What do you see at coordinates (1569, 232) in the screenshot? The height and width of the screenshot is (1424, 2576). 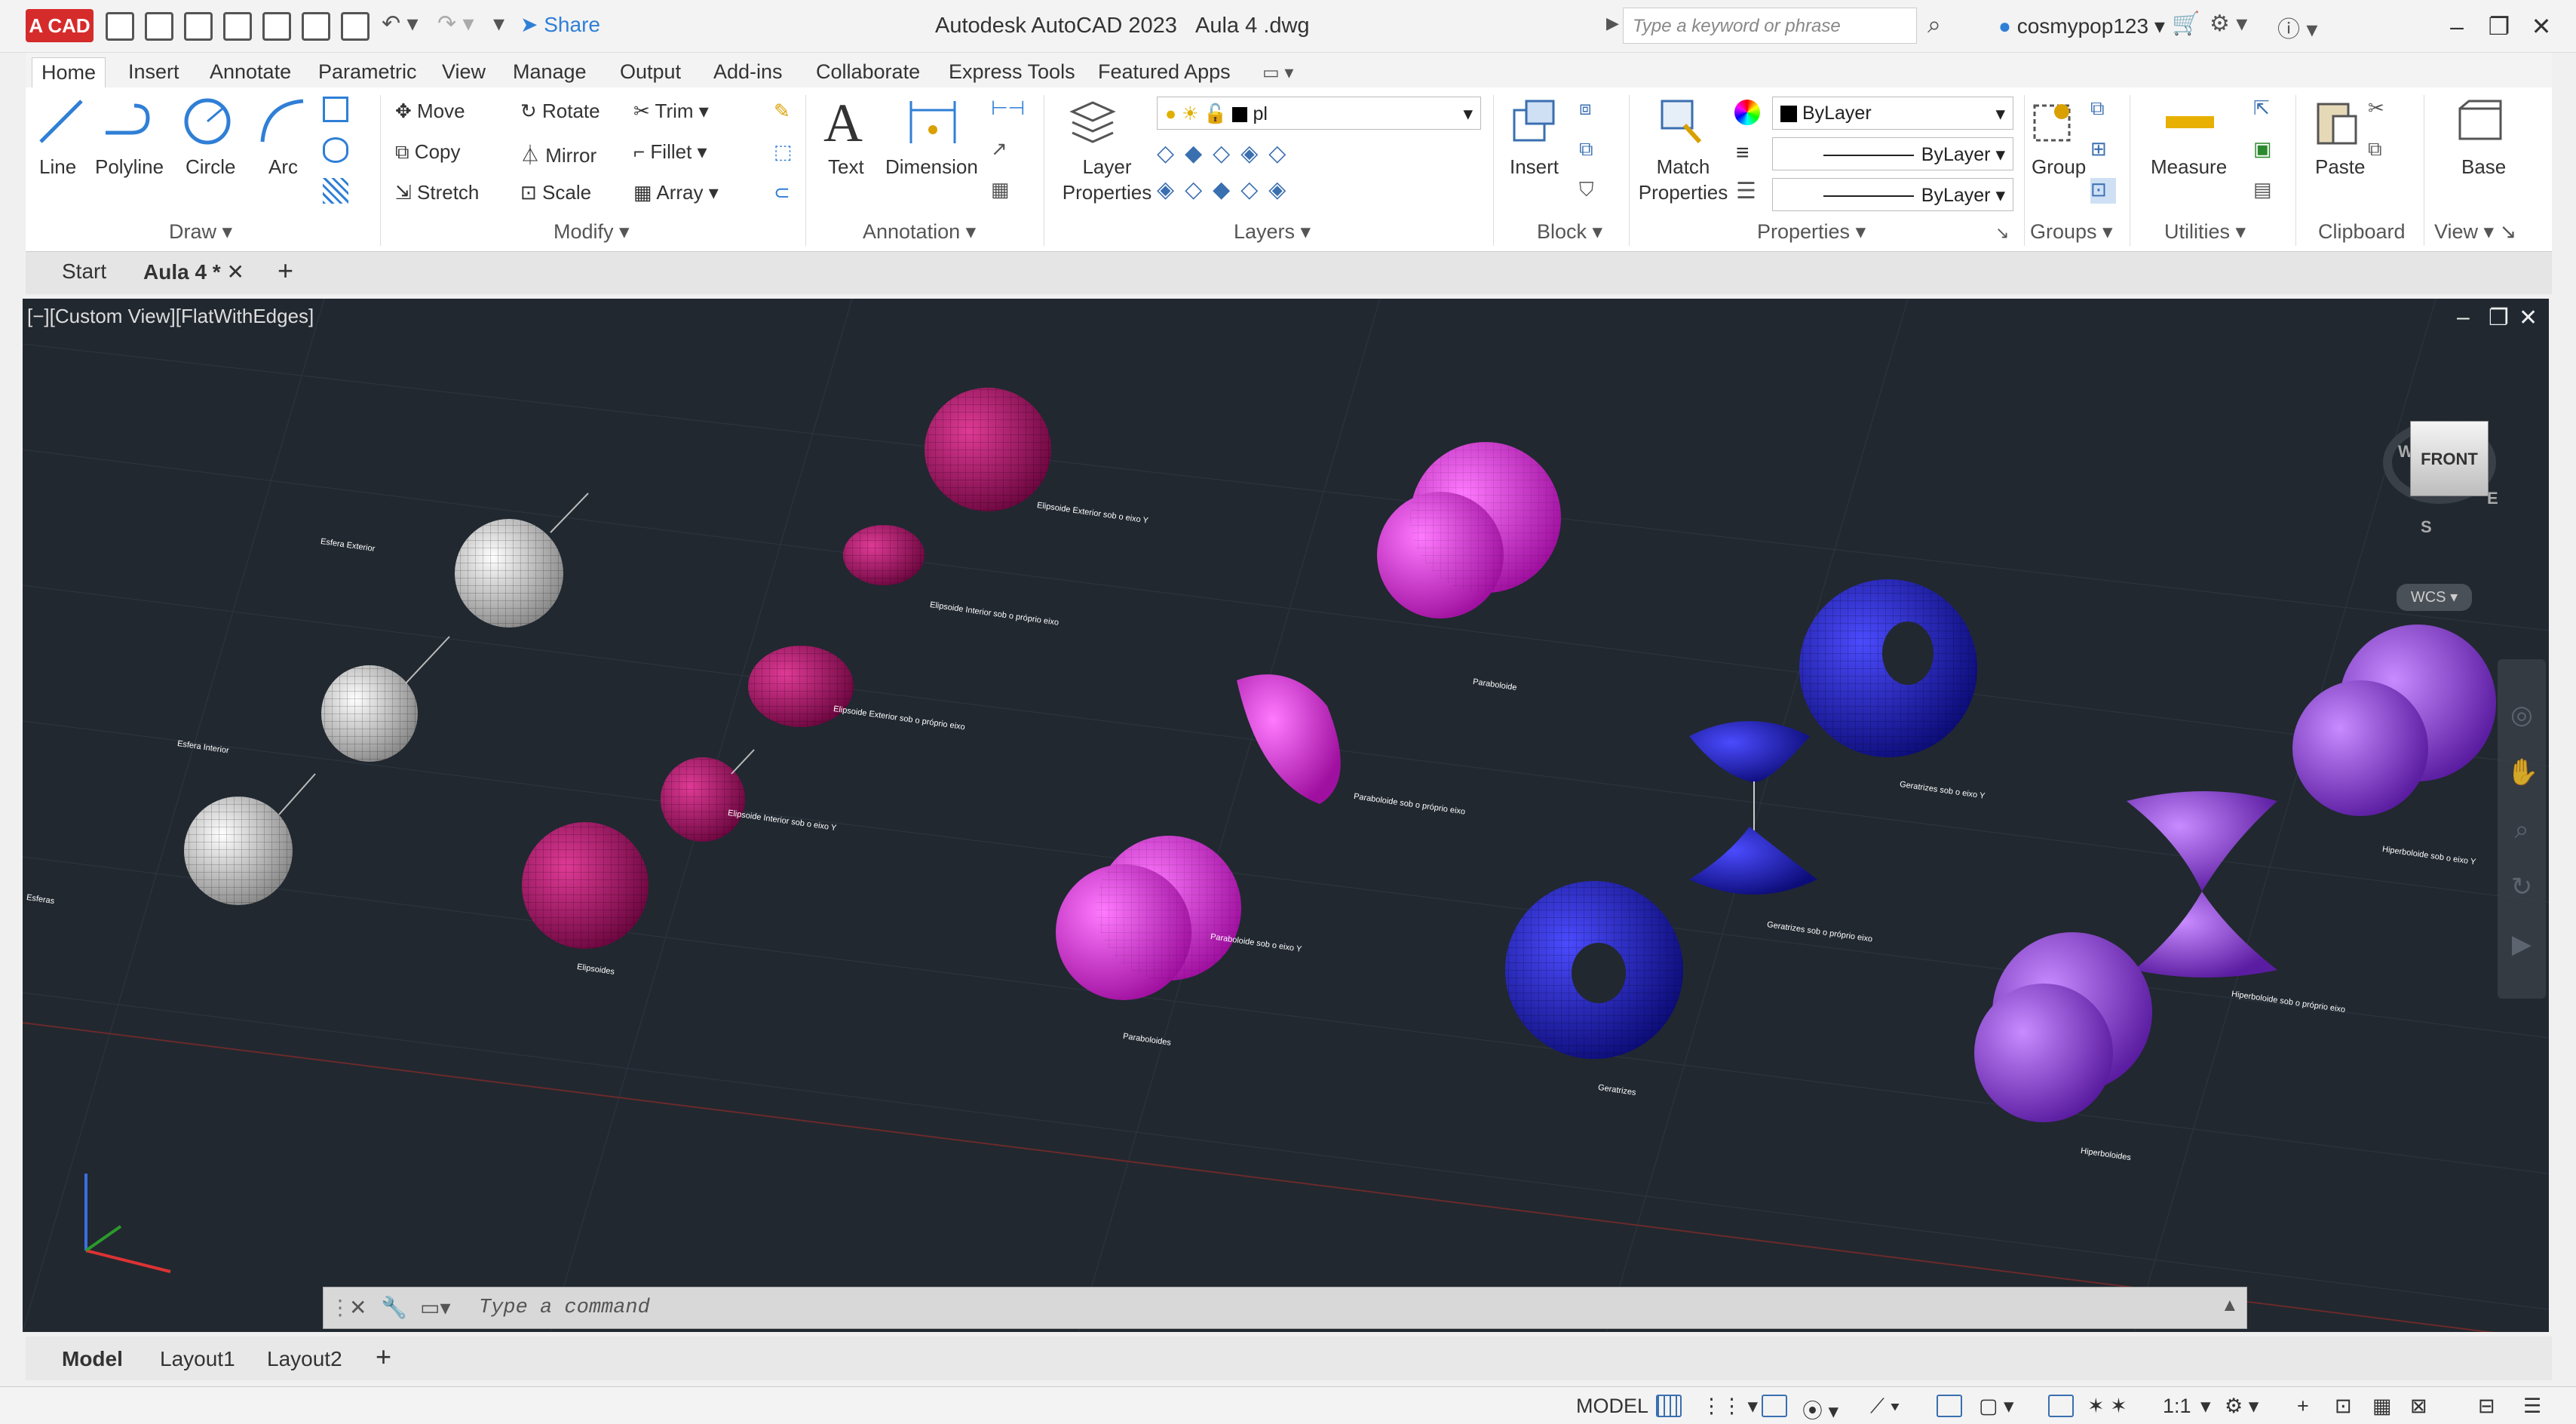 I see `panel-block-title: Block ▾` at bounding box center [1569, 232].